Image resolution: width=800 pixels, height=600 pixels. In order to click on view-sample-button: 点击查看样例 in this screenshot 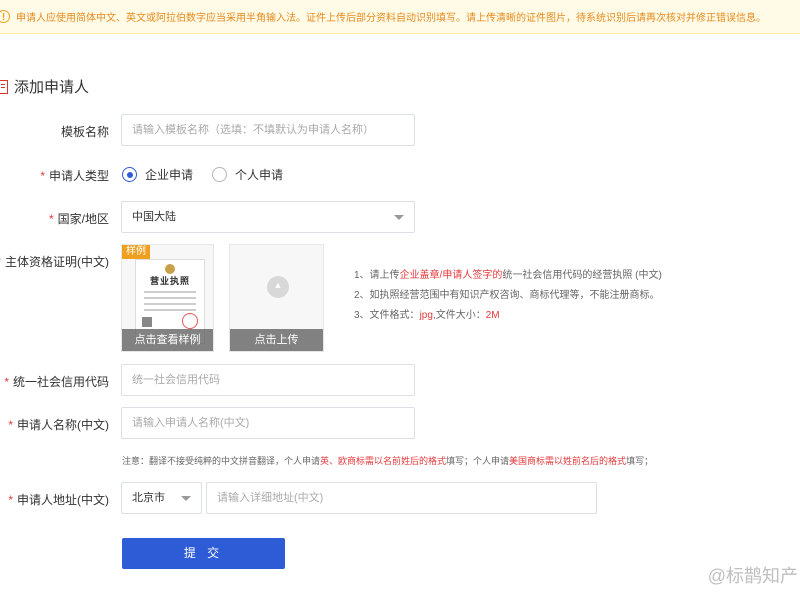, I will do `click(167, 340)`.